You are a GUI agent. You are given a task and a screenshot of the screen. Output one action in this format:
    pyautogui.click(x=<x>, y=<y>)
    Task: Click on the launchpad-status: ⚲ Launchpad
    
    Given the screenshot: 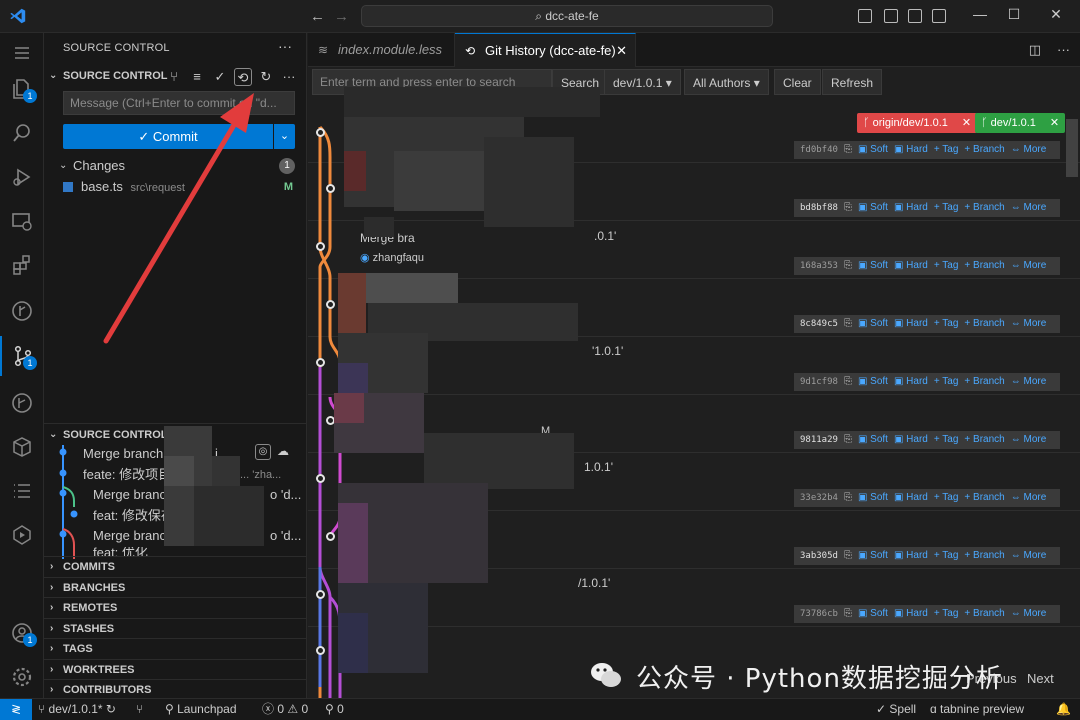 What is the action you would take?
    pyautogui.click(x=201, y=709)
    